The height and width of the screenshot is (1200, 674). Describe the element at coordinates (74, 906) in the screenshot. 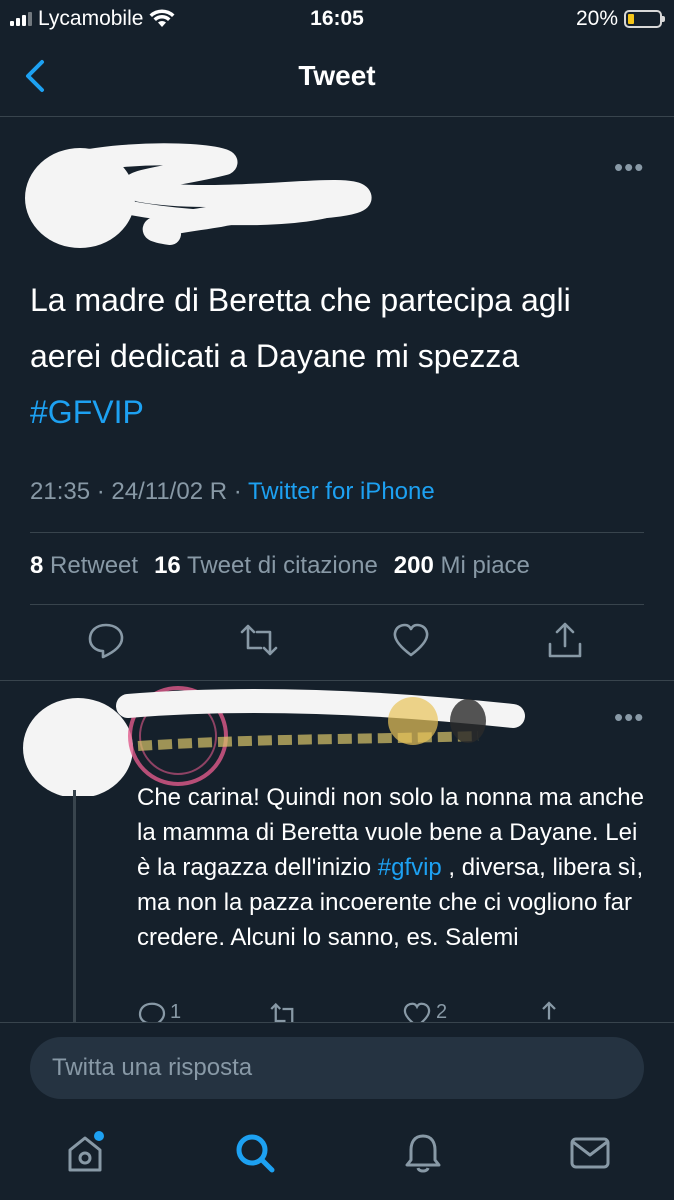

I see `thread-line` at that location.